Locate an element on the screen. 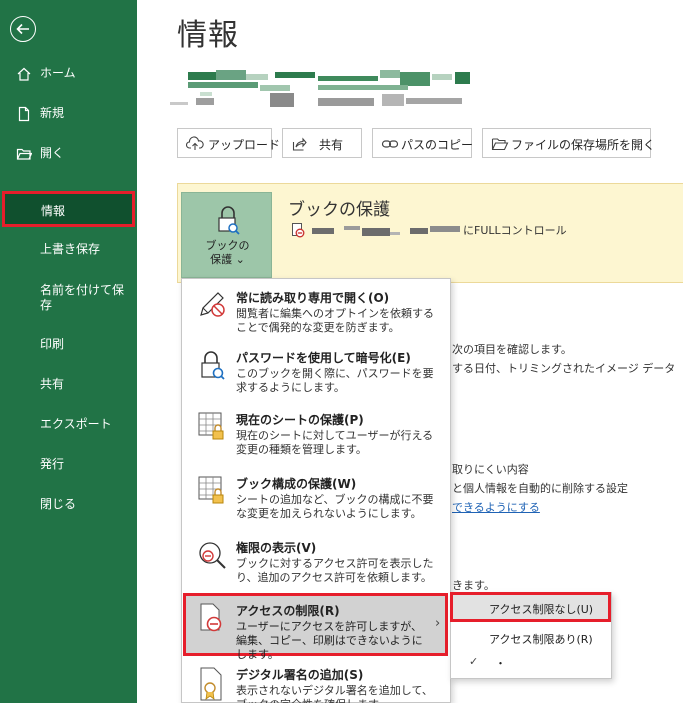  open-file-location-button: ファイルの保存場所を開く is located at coordinates (568, 143).